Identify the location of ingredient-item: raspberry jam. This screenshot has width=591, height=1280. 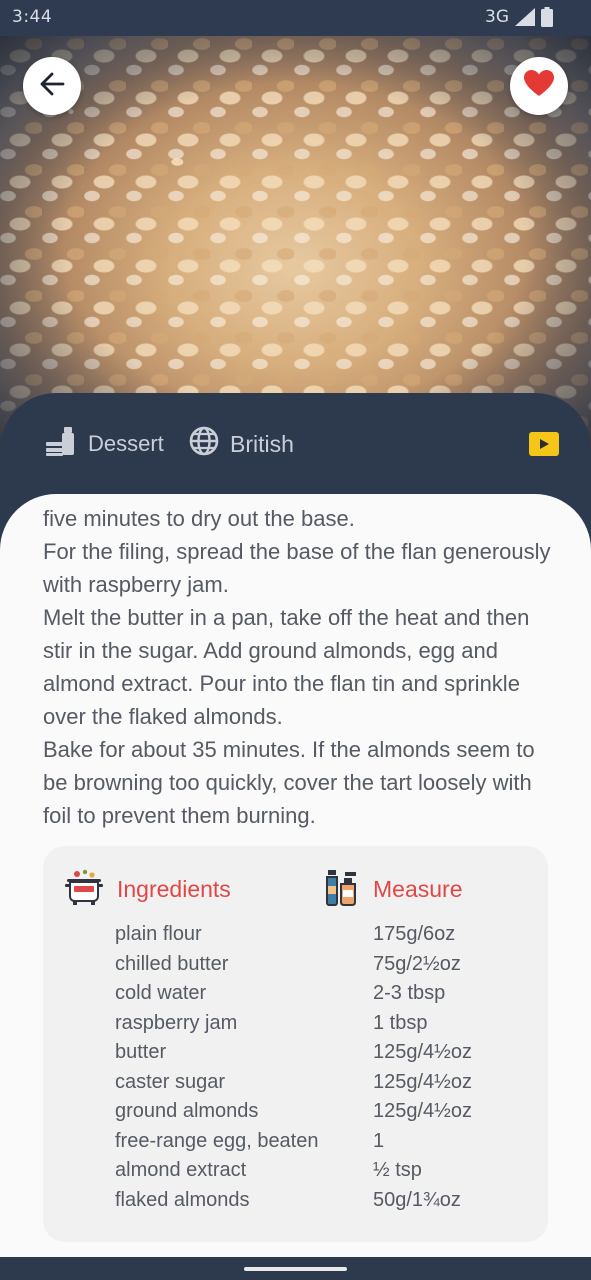
(176, 1022).